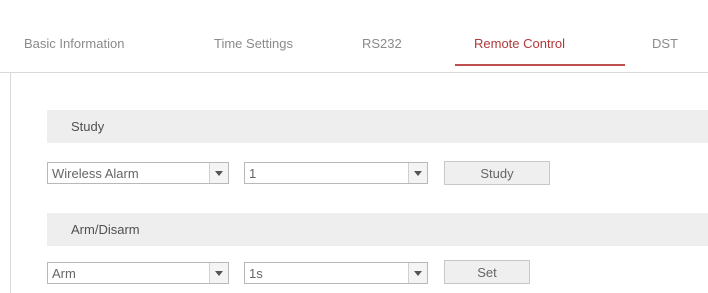 Image resolution: width=708 pixels, height=293 pixels. Describe the element at coordinates (336, 173) in the screenshot. I see `study-number-select: 1` at that location.